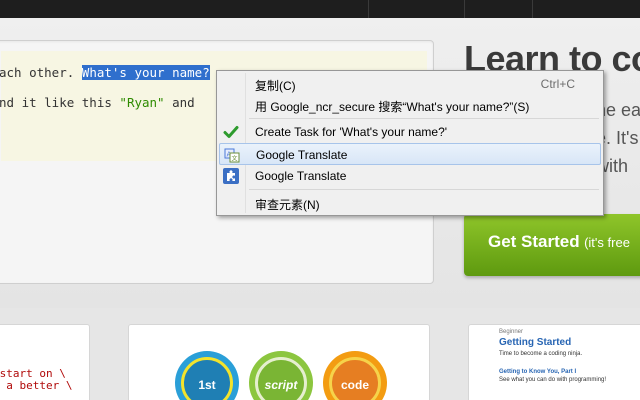 The width and height of the screenshot is (640, 400). I want to click on selected-text: What's your name?, so click(145, 72).